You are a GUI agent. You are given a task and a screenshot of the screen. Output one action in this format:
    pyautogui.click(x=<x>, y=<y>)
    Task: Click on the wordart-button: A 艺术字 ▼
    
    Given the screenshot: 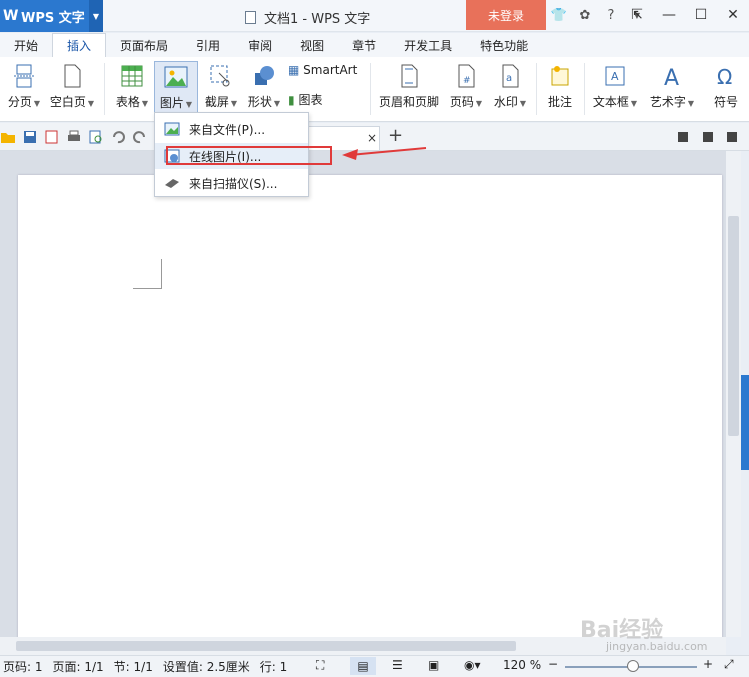 What is the action you would take?
    pyautogui.click(x=672, y=86)
    